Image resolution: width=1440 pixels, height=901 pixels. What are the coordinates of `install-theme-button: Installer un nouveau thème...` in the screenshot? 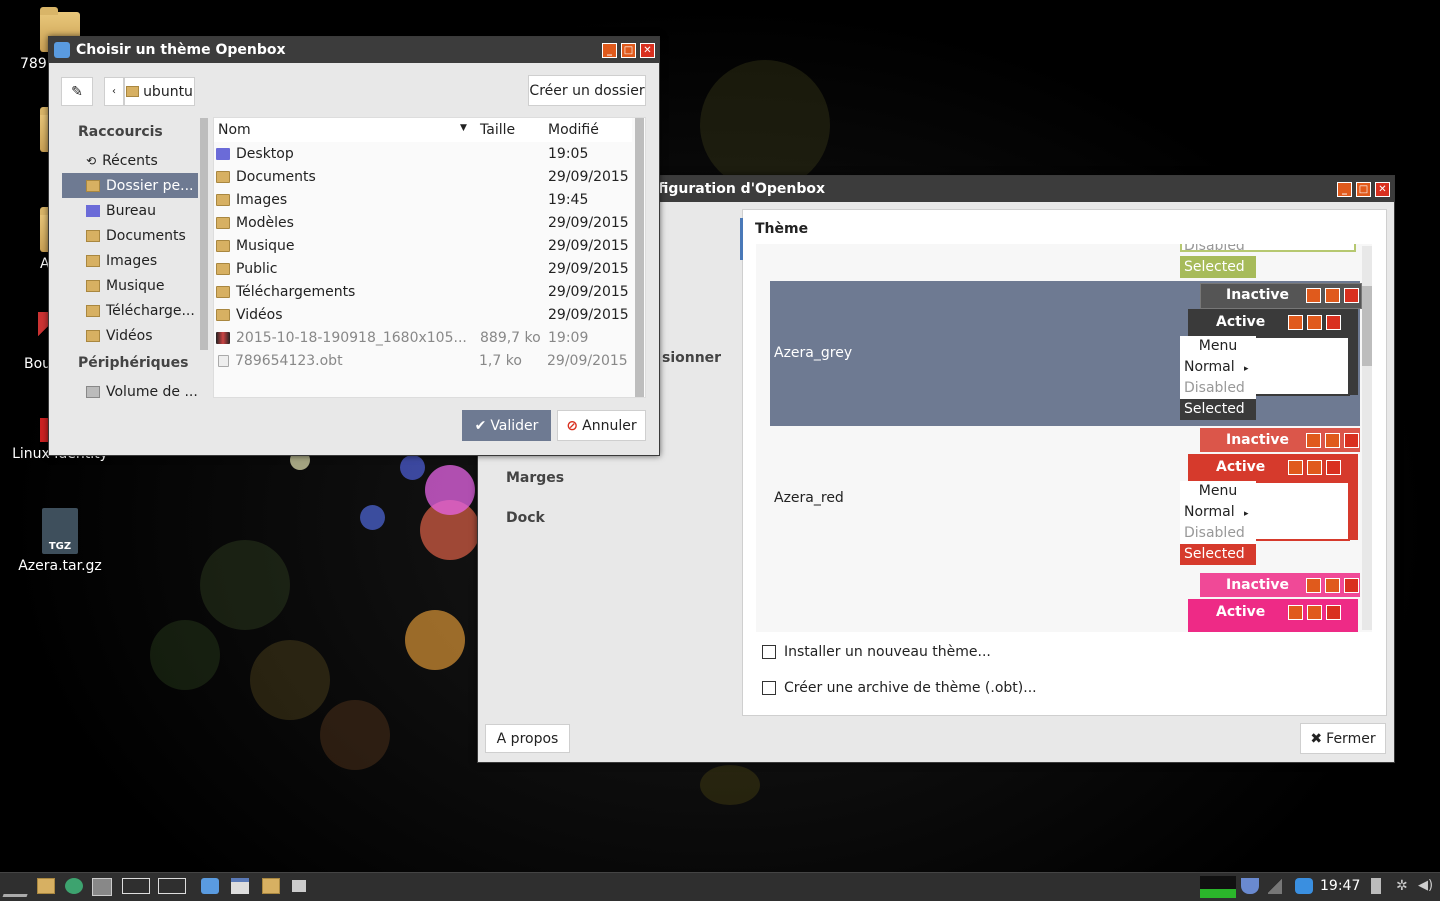 It's located at (1064, 652).